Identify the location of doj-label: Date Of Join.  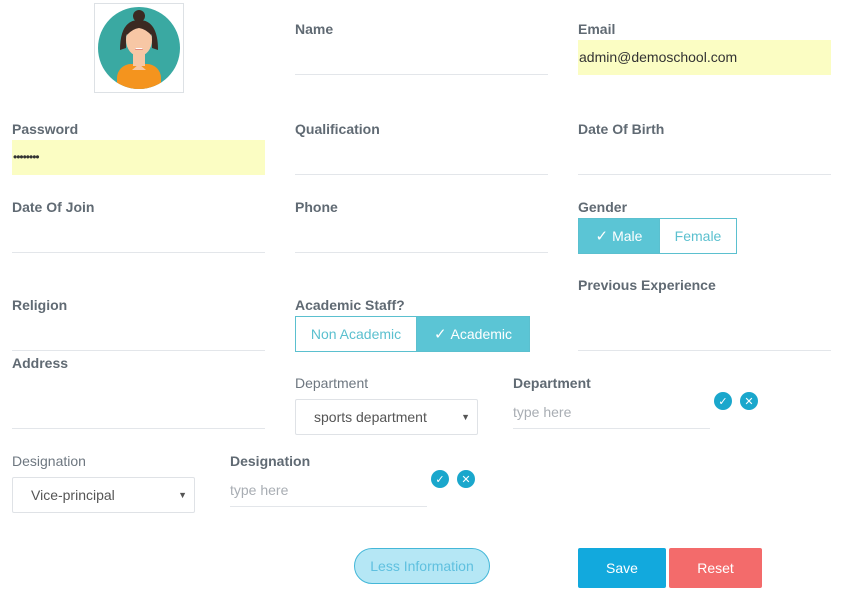
(53, 207).